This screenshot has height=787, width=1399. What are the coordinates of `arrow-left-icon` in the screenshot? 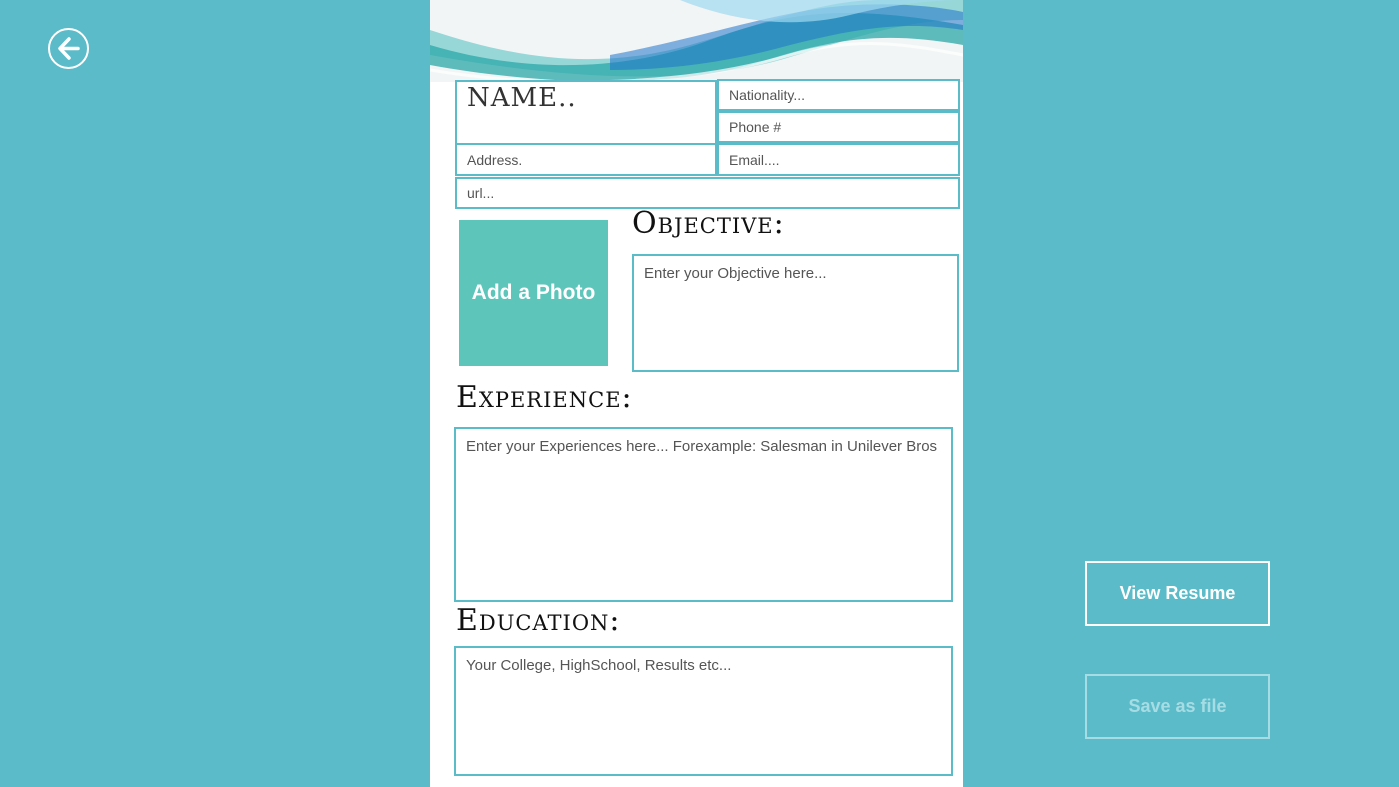 It's located at (69, 48).